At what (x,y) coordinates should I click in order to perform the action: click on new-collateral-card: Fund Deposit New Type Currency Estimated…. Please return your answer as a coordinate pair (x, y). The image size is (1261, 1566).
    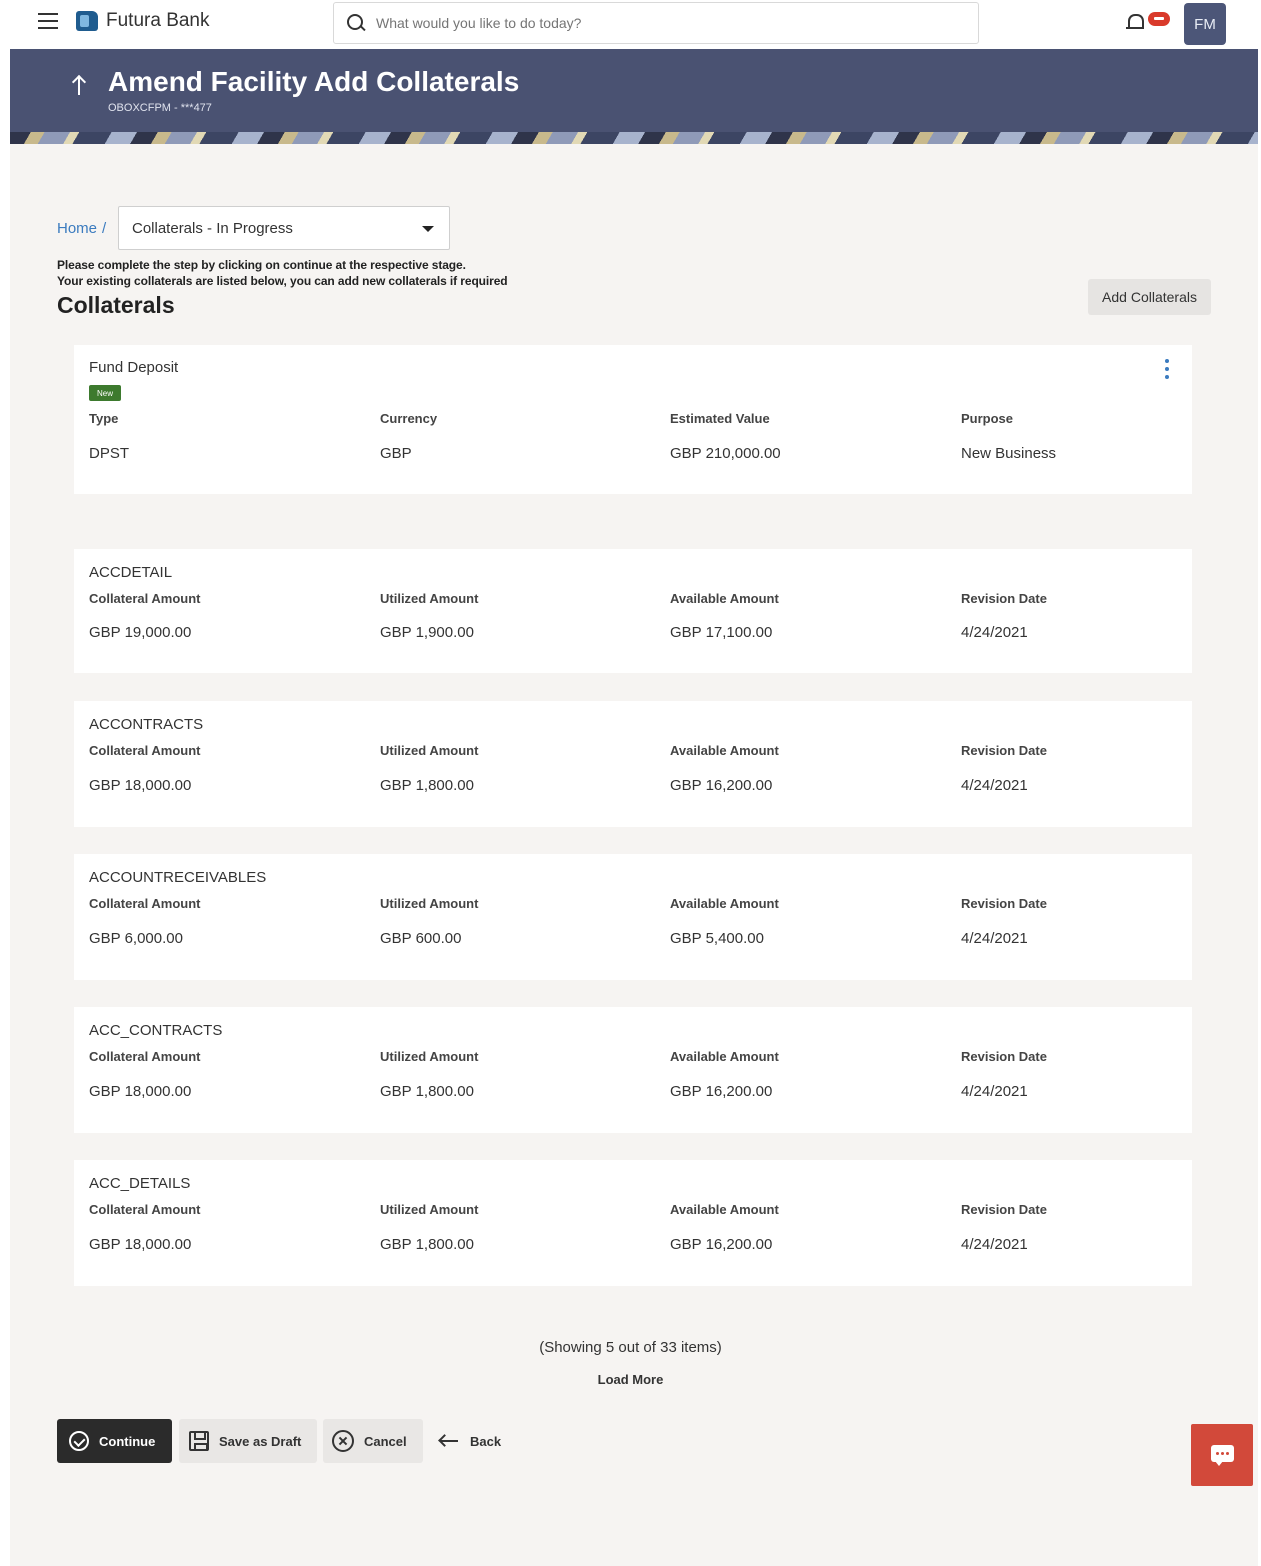
    Looking at the image, I should click on (633, 419).